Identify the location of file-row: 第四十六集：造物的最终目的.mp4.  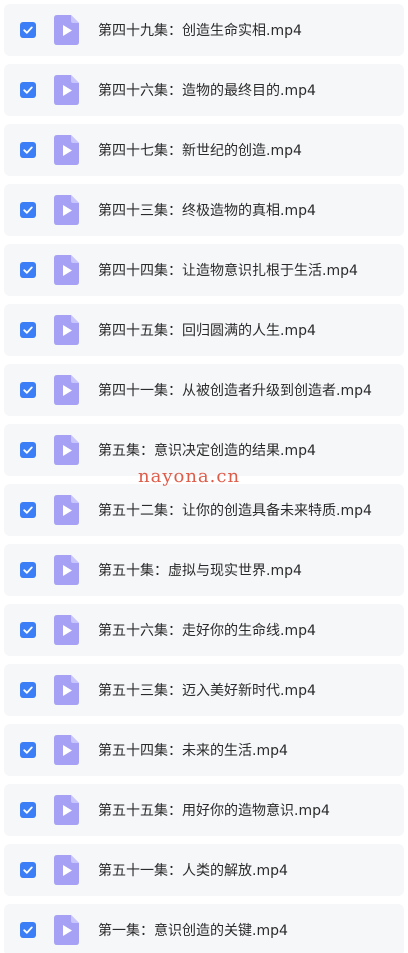
(204, 90).